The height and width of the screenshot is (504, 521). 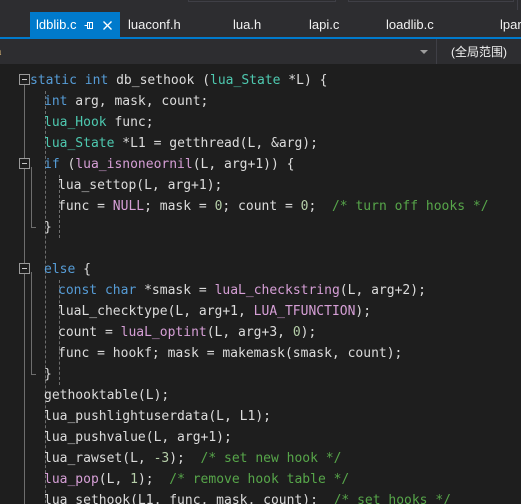 I want to click on code-token: const, so click(x=78, y=290).